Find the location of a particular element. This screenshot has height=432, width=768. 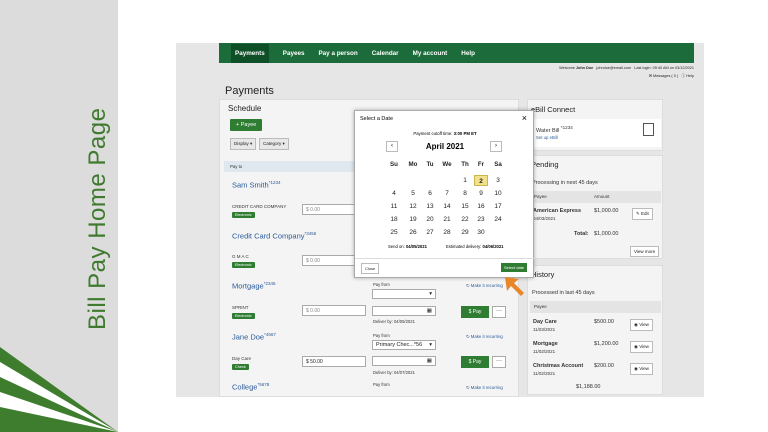

pending-total: $1,000.00 is located at coordinates (606, 234).